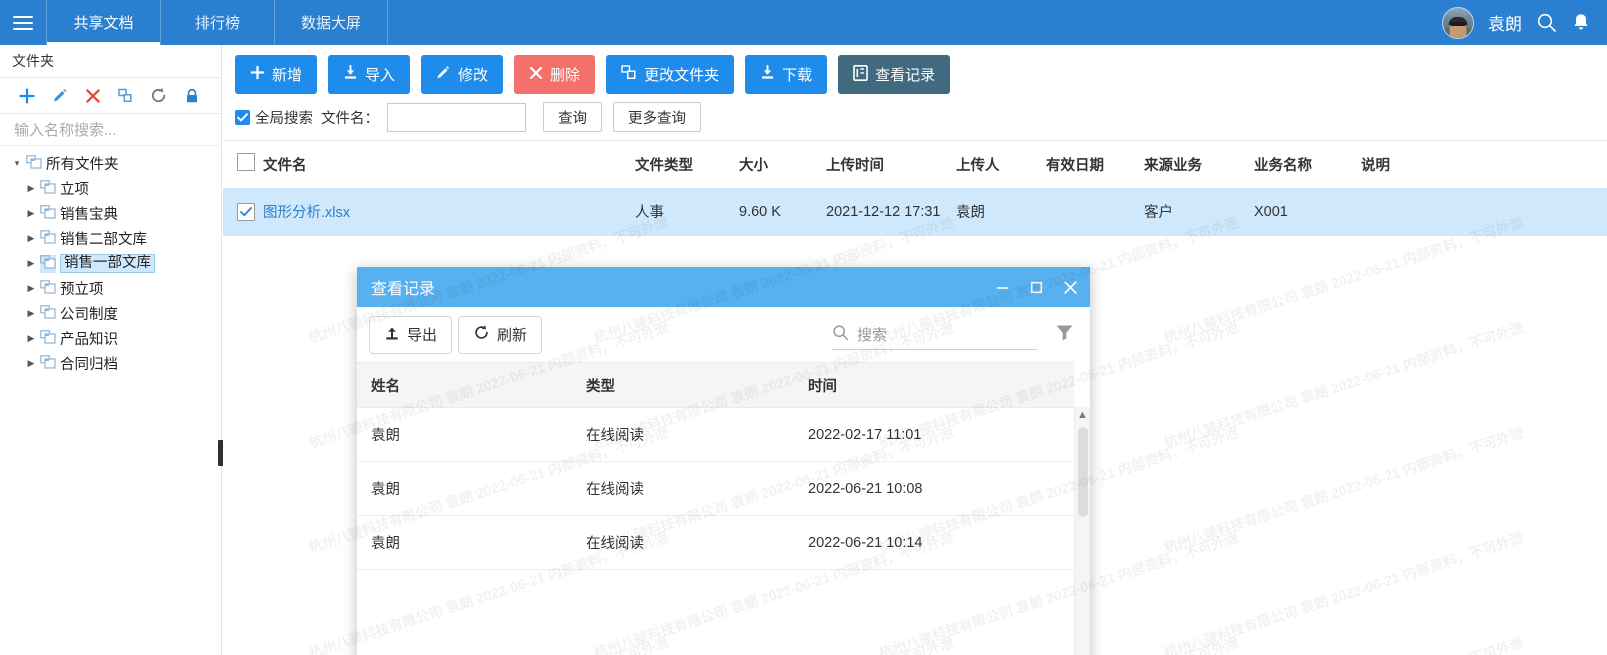 This screenshot has height=655, width=1607. What do you see at coordinates (456, 117) in the screenshot?
I see `filename-search-input` at bounding box center [456, 117].